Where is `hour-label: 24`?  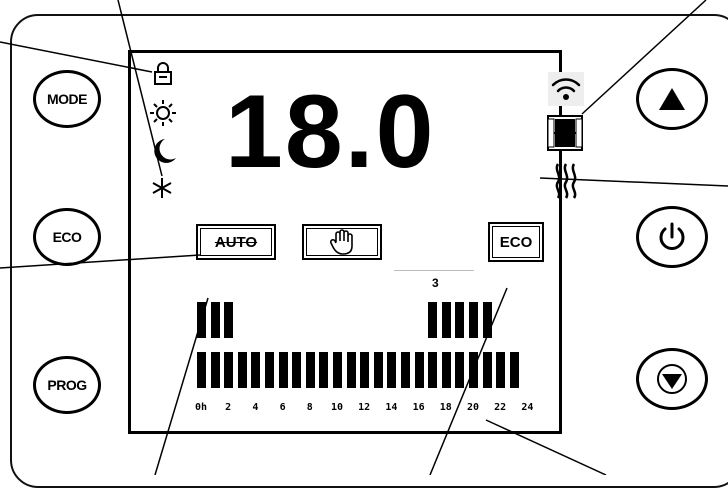
hour-label: 24 is located at coordinates (527, 407).